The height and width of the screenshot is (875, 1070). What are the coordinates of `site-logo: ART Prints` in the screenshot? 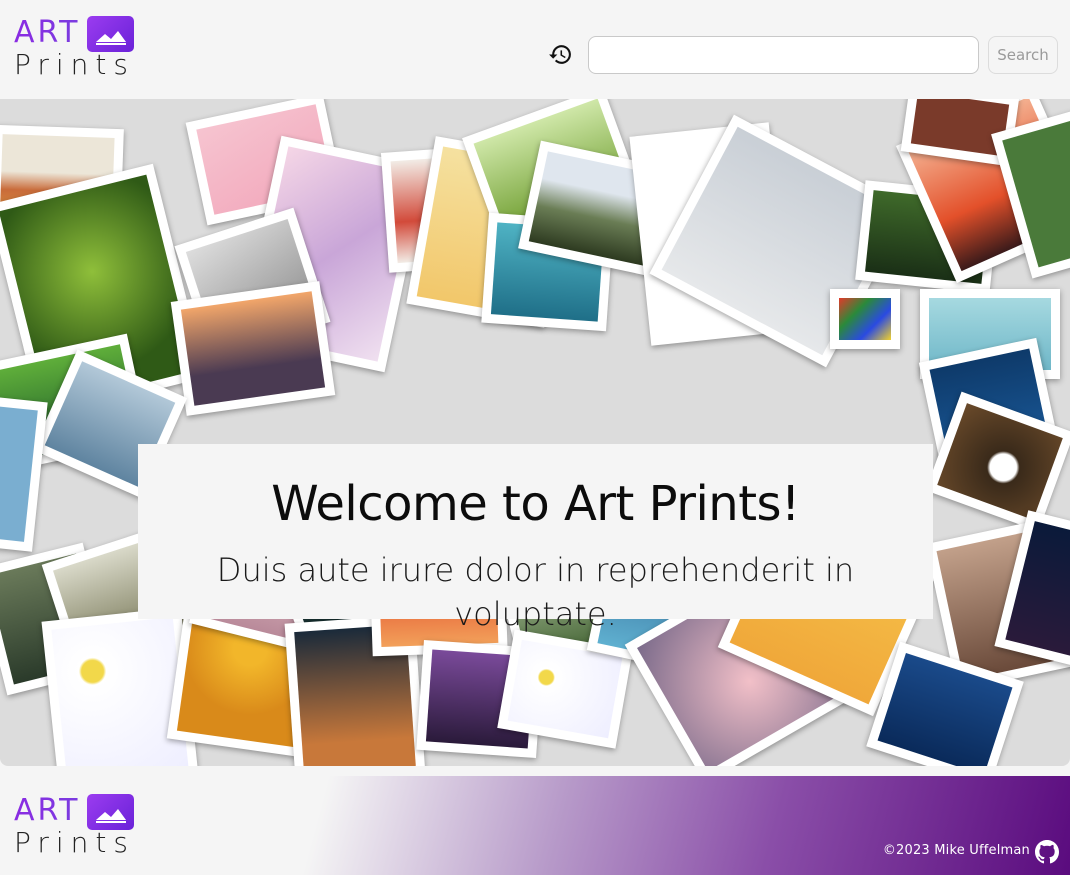 It's located at (76, 48).